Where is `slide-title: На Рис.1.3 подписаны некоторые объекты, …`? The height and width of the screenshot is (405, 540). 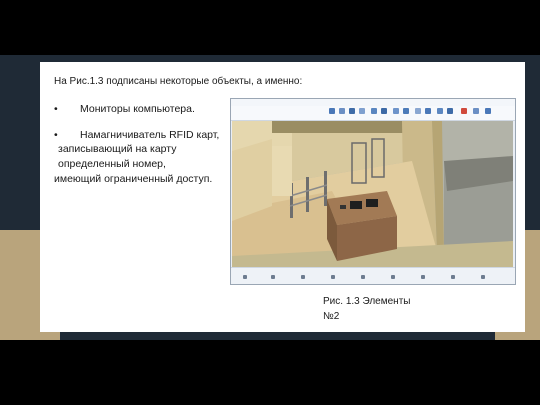
slide-title: На Рис.1.3 подписаны некоторые объекты, … is located at coordinates (178, 81).